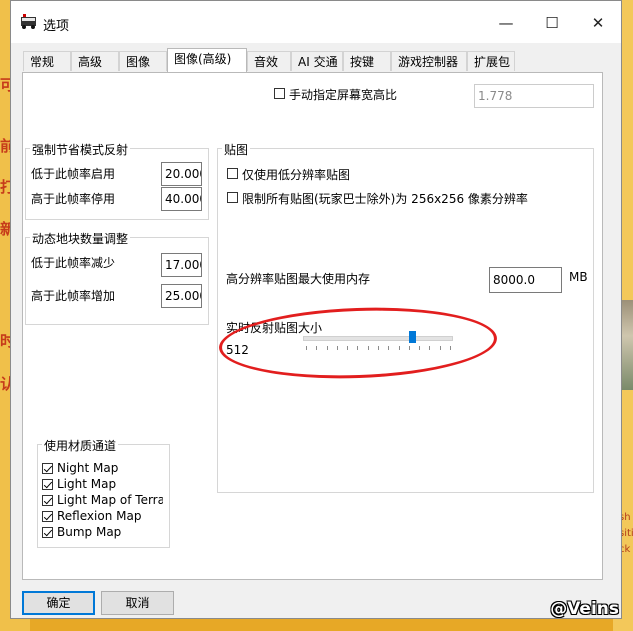 Image resolution: width=633 pixels, height=631 pixels. I want to click on dynamic-blocks-increase-field: 25.000, so click(181, 296).